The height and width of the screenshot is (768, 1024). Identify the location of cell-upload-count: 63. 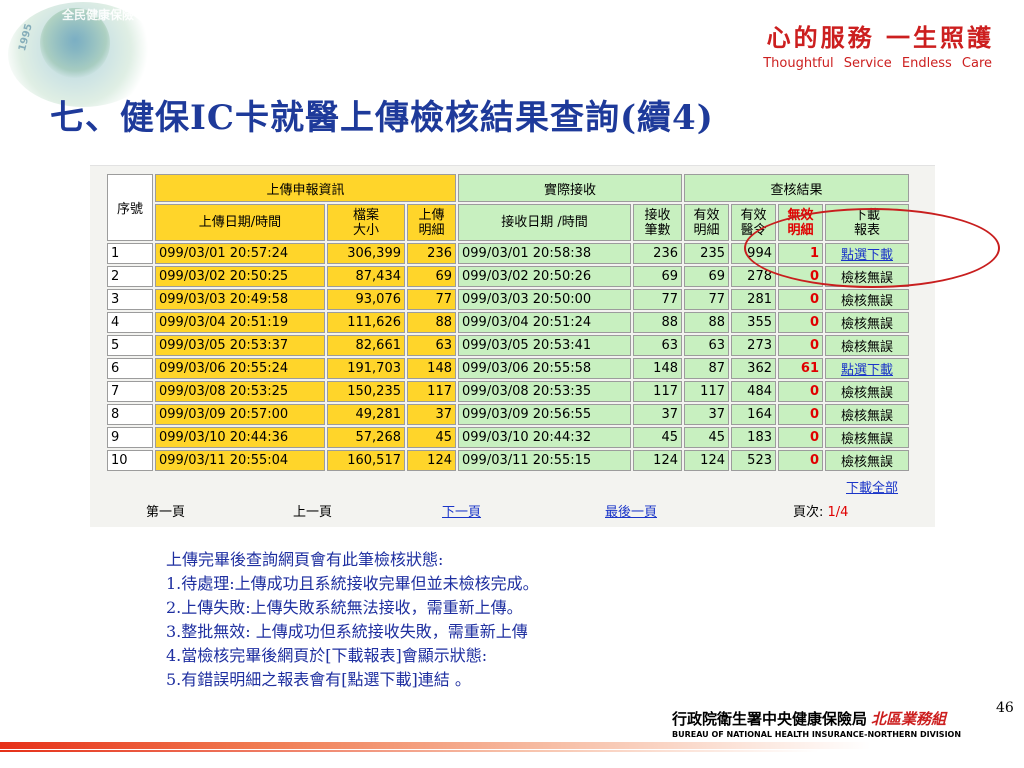
(431, 345).